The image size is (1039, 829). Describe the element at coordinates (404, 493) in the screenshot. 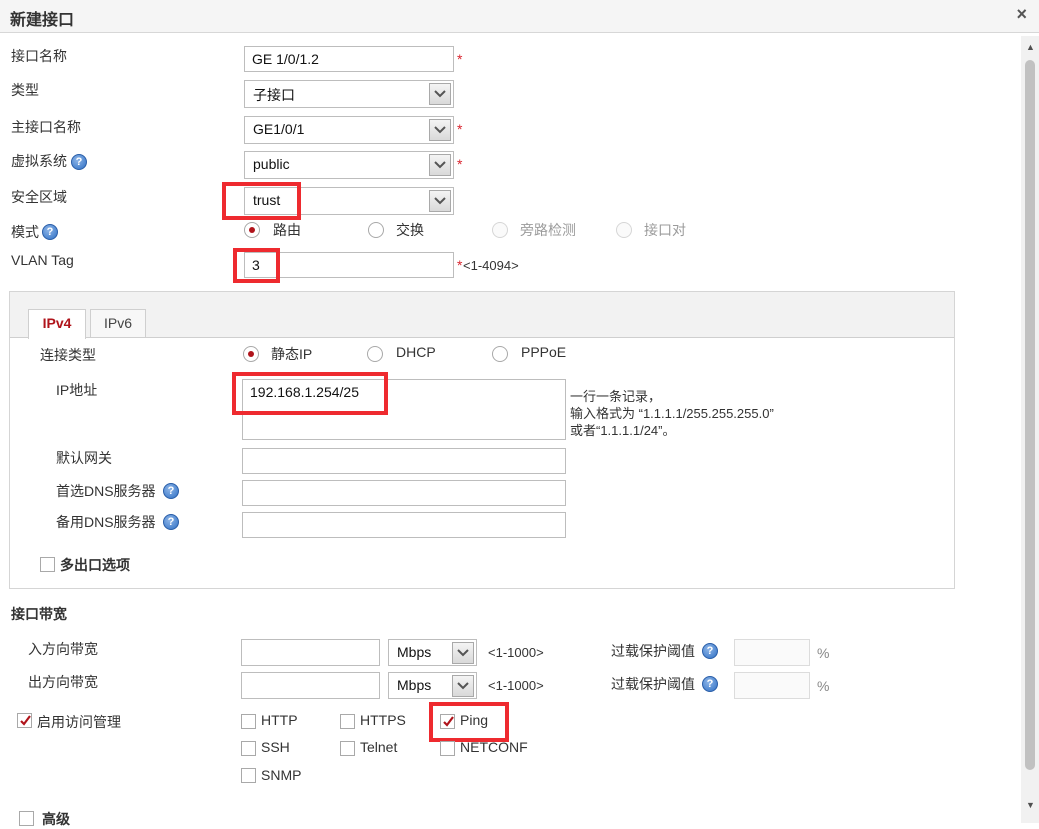

I see `dns1-input` at that location.